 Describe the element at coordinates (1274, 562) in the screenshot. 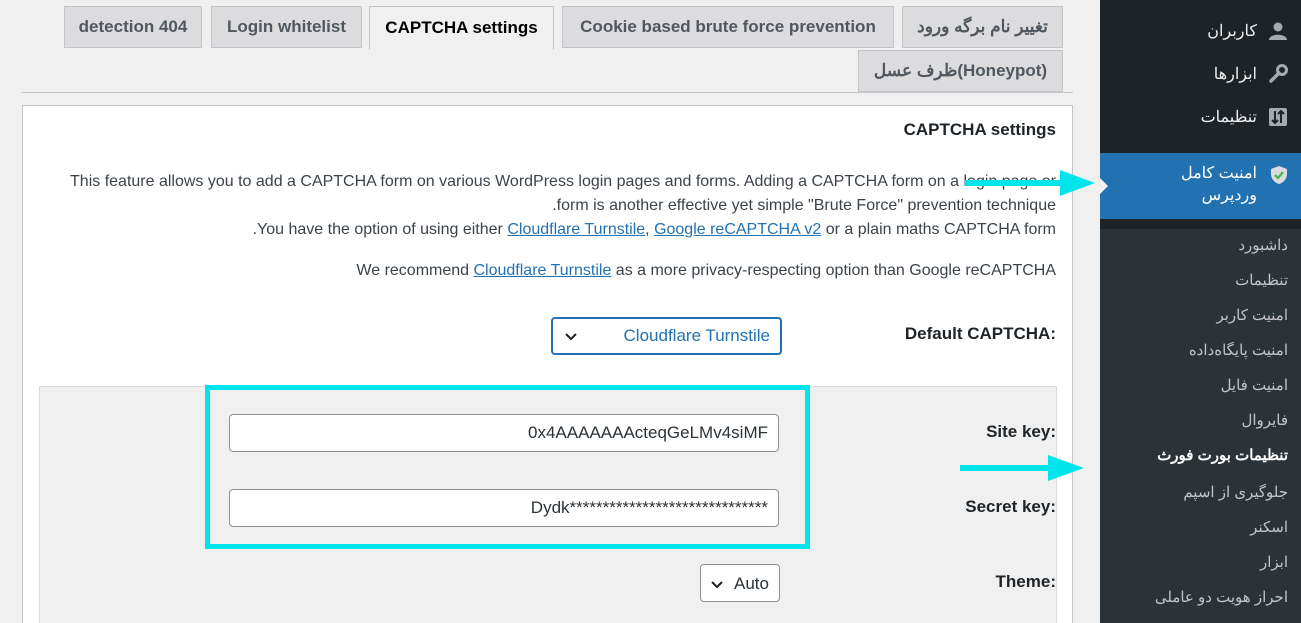

I see `submenu-tools: ابزار` at that location.